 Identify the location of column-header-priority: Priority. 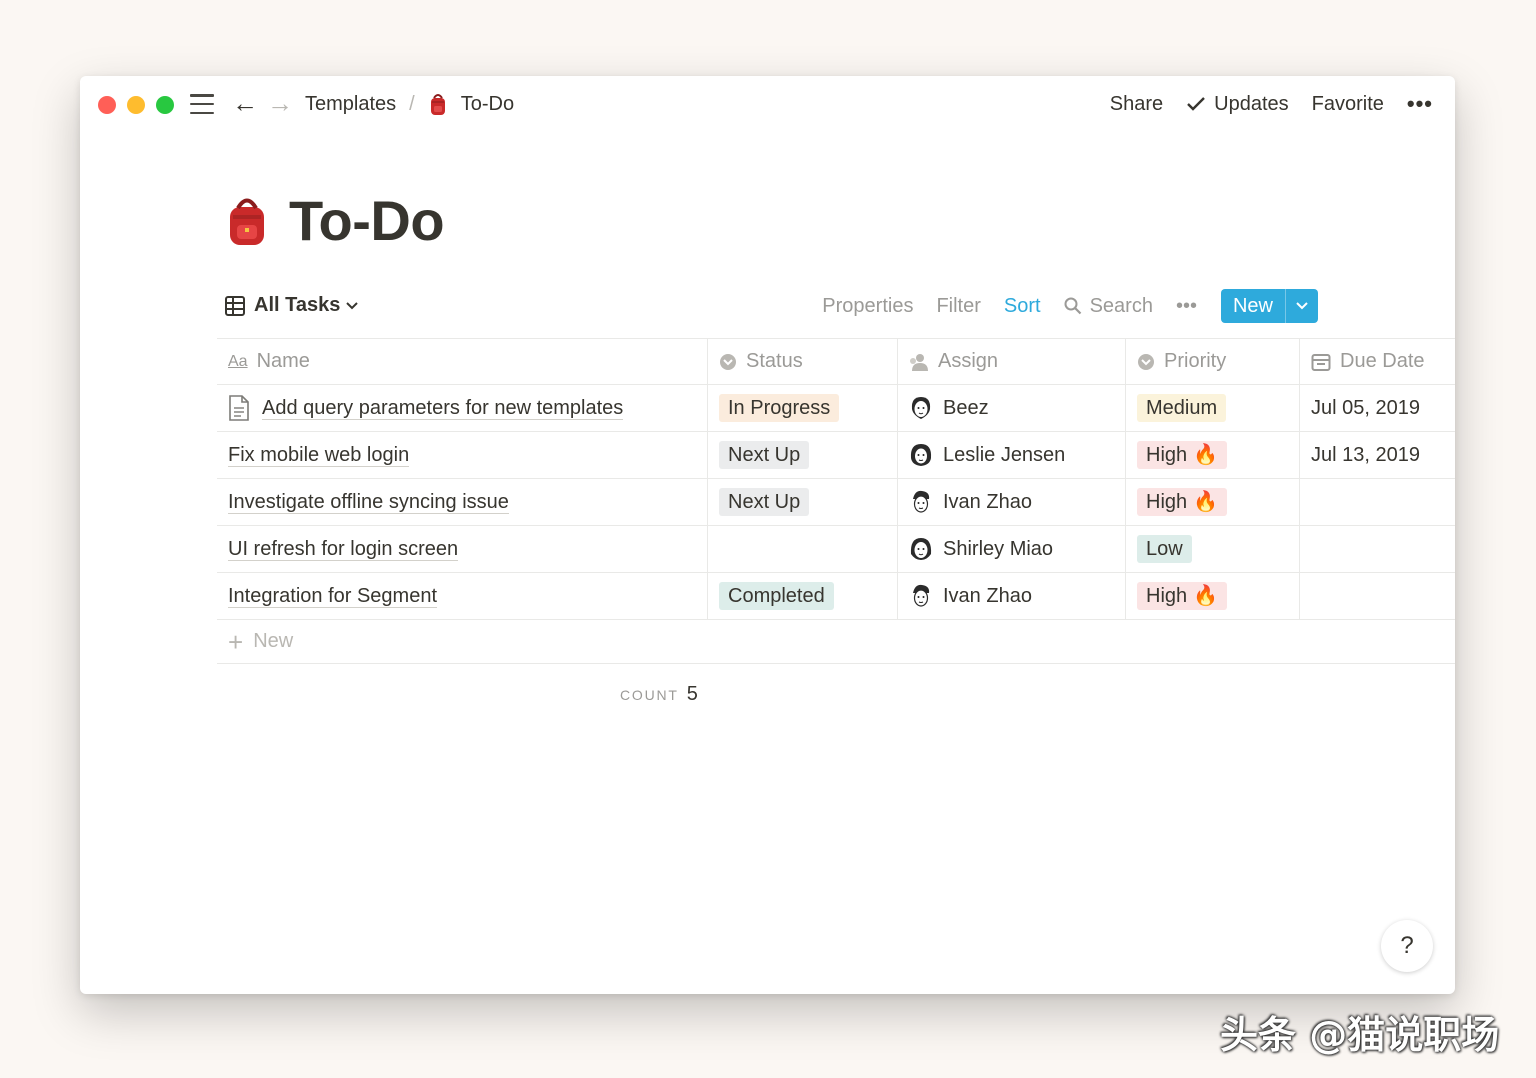
(1213, 361).